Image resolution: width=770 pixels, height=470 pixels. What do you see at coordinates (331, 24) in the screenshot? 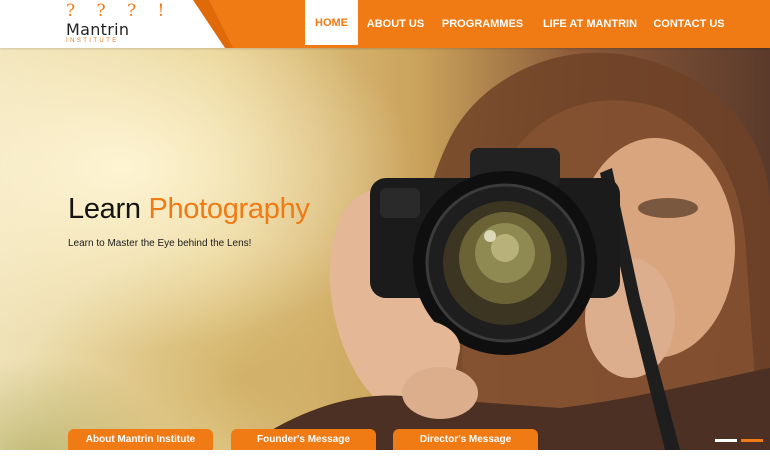
I see `nav-item-home: HOME` at bounding box center [331, 24].